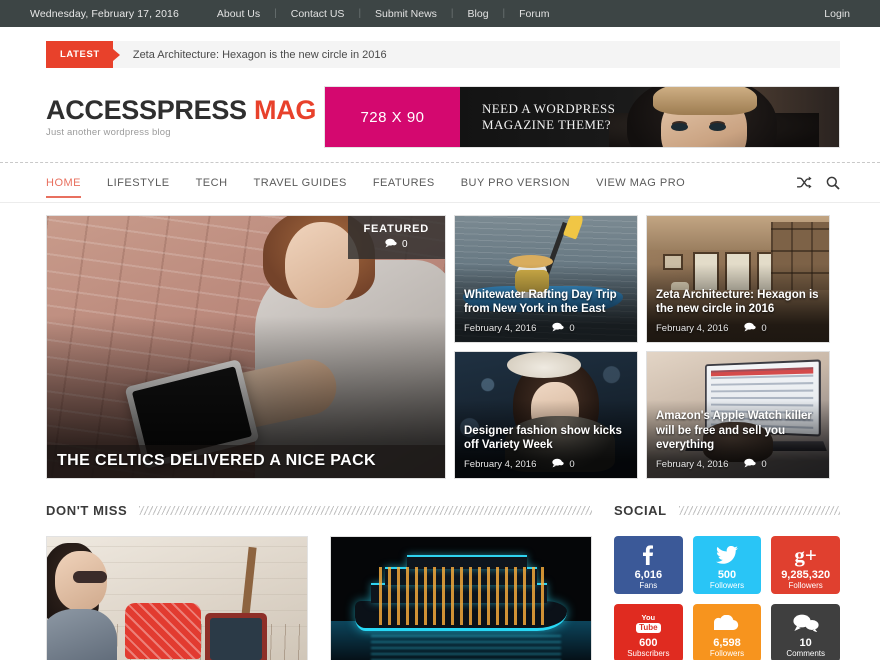 This screenshot has height=660, width=880. Describe the element at coordinates (406, 14) in the screenshot. I see `top-link-submit-news: Submit News` at that location.